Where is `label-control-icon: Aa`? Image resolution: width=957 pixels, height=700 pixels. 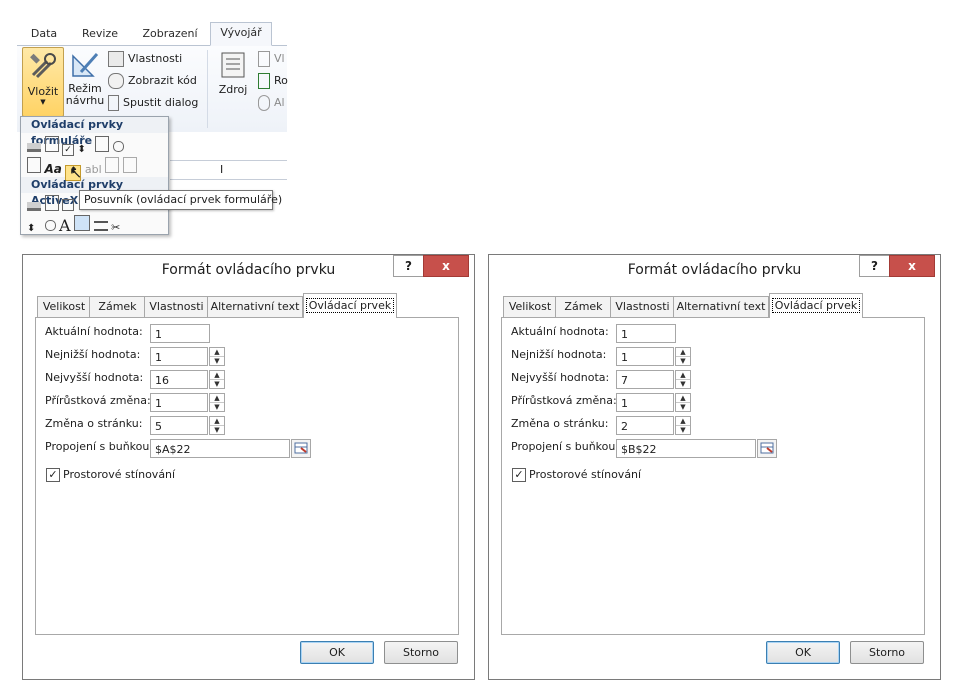 label-control-icon: Aa is located at coordinates (53, 169).